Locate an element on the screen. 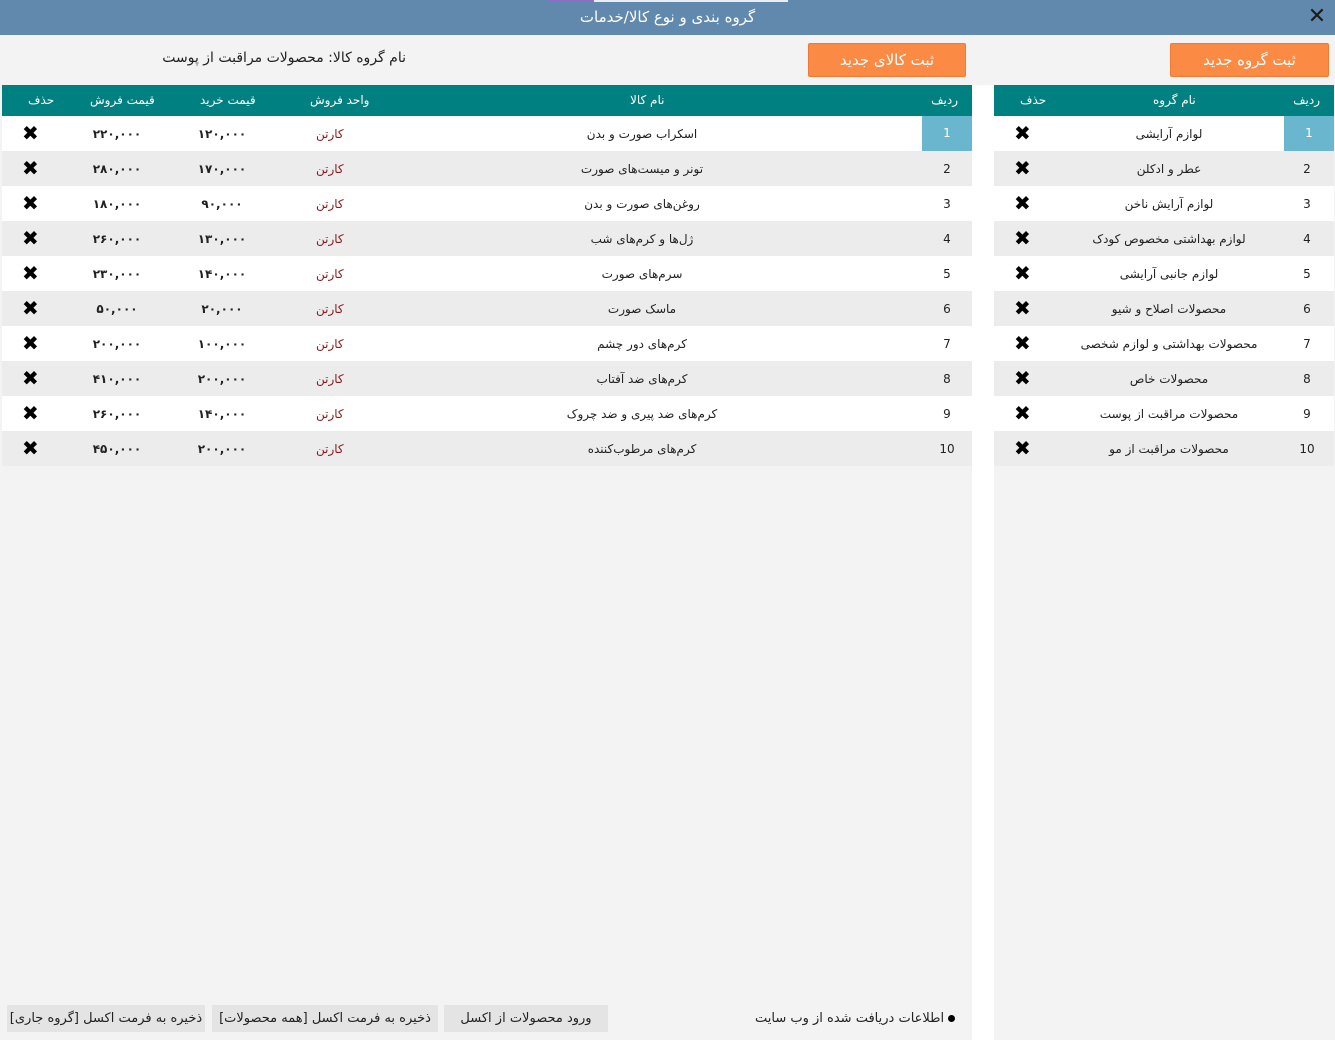 The image size is (1335, 1040). product-name: سرم‌های صورت is located at coordinates (642, 274).